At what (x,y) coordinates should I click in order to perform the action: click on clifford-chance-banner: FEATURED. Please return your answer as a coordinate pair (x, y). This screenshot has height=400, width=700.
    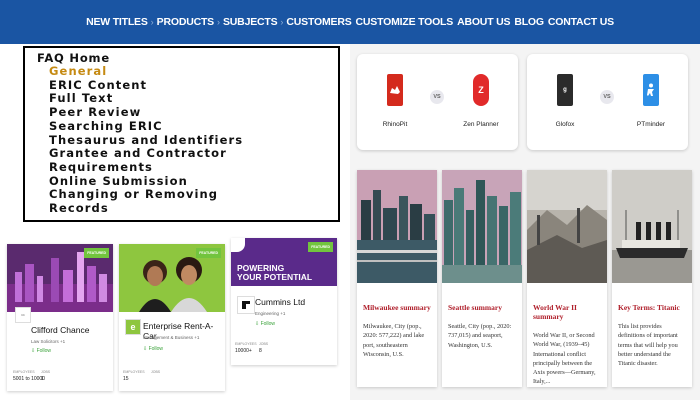
    Looking at the image, I should click on (60, 278).